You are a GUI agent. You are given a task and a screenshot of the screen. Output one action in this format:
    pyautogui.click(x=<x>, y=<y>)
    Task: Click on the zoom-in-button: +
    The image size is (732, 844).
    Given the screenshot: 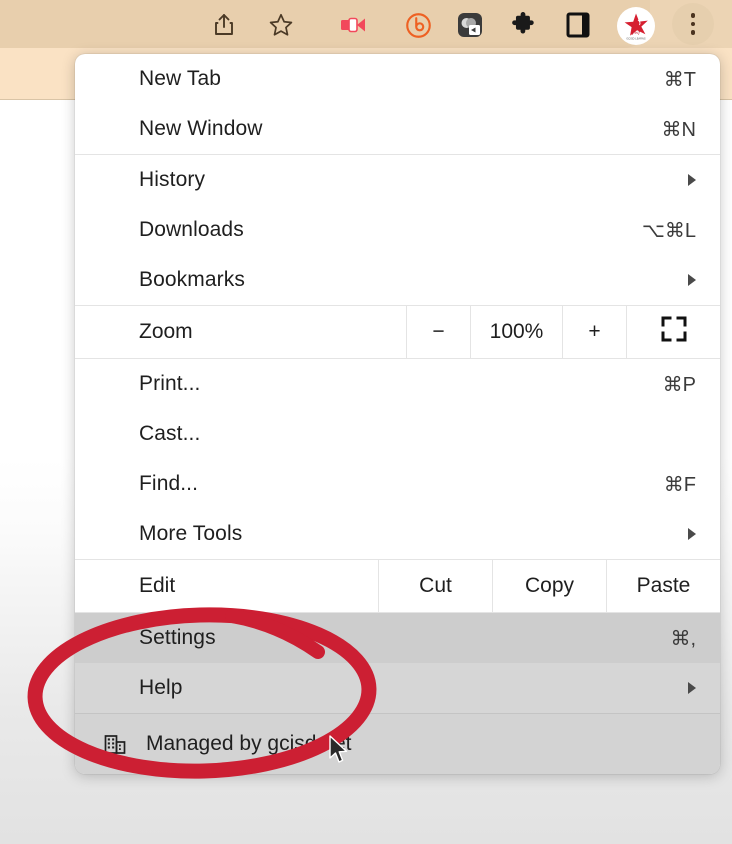 What is the action you would take?
    pyautogui.click(x=594, y=332)
    